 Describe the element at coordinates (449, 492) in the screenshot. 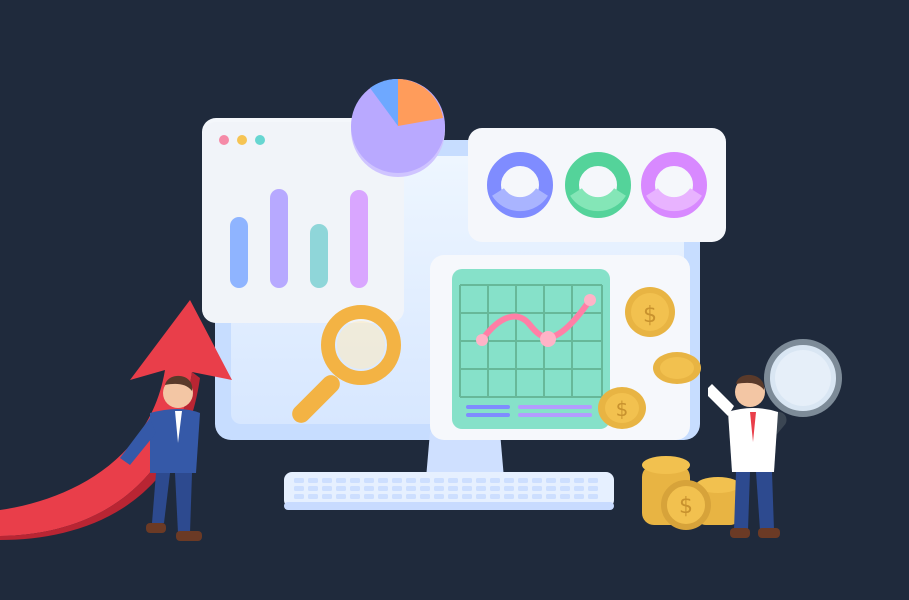

I see `keyboard-icon` at that location.